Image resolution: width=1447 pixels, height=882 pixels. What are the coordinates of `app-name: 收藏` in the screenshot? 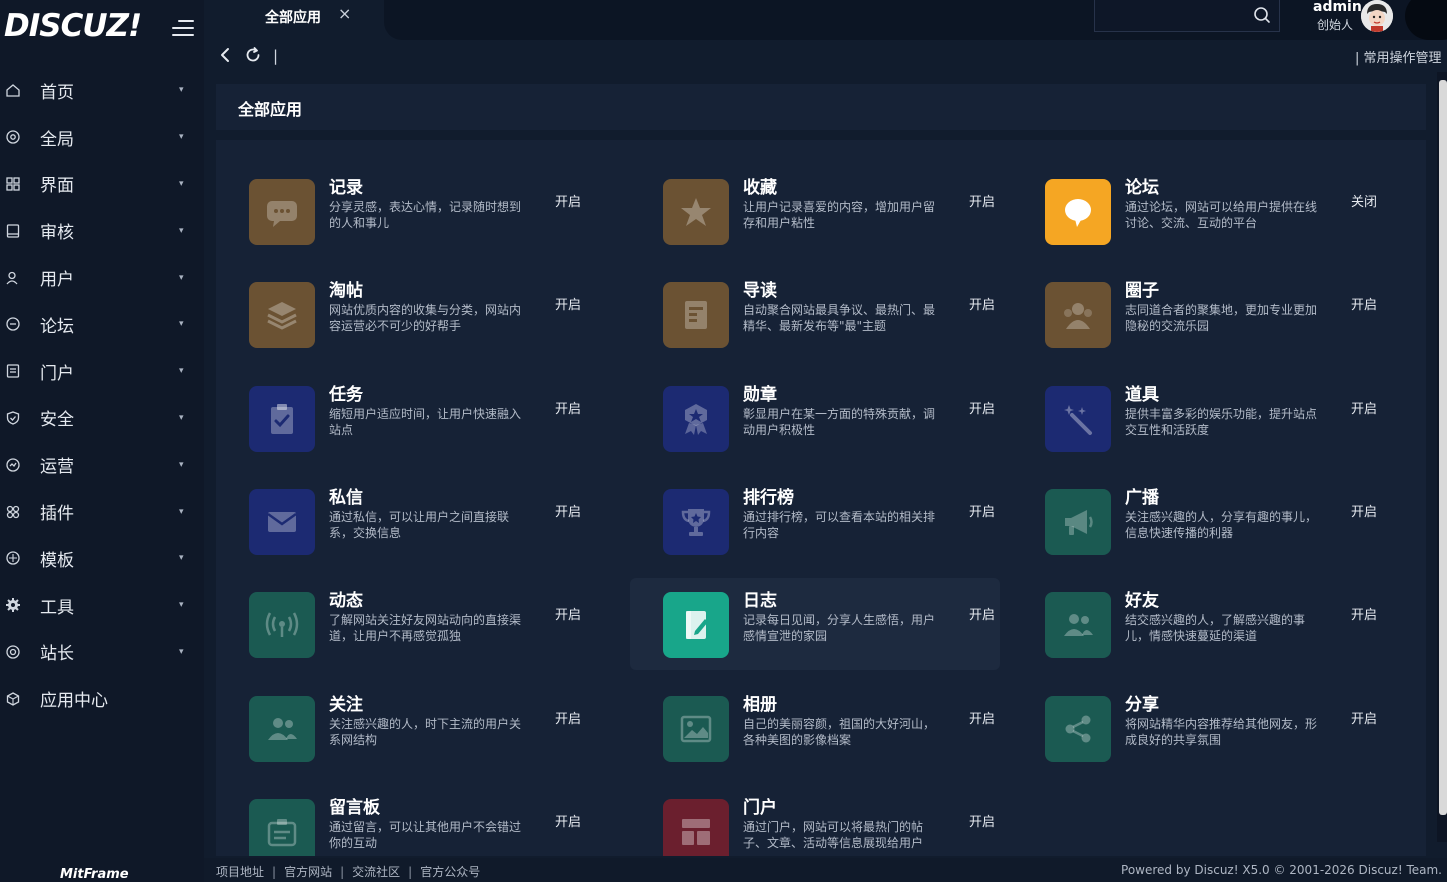 It's located at (760, 185).